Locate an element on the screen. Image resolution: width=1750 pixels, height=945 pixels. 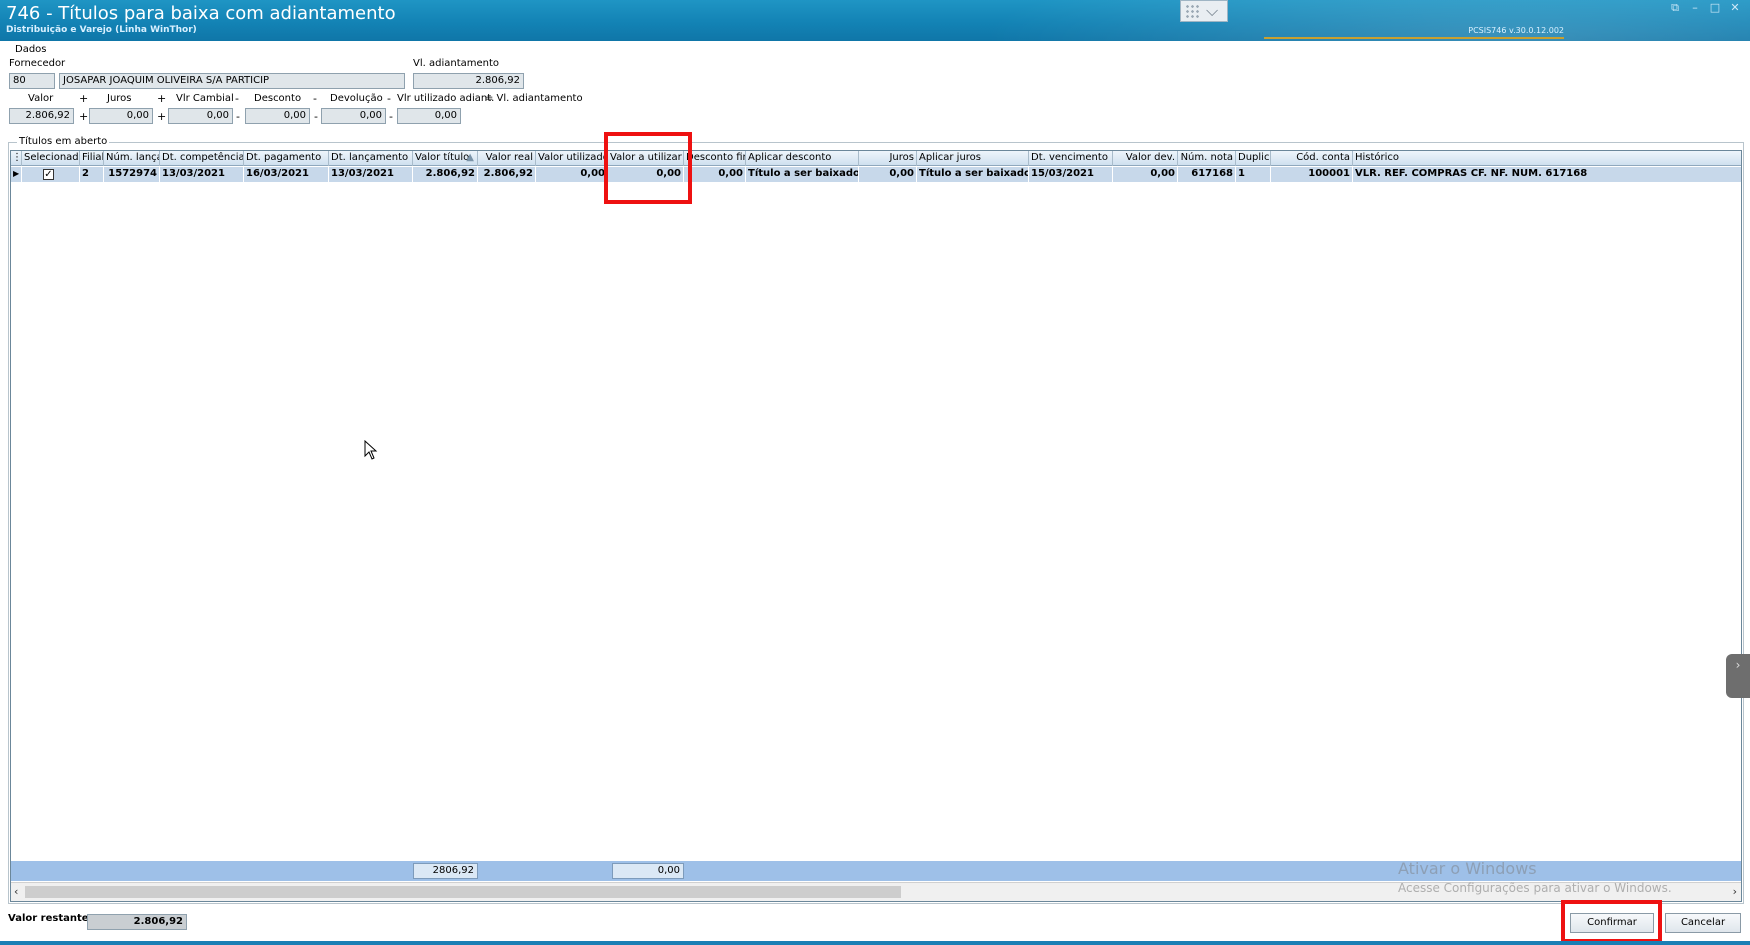
sort-icon: ▲ is located at coordinates (470, 157).